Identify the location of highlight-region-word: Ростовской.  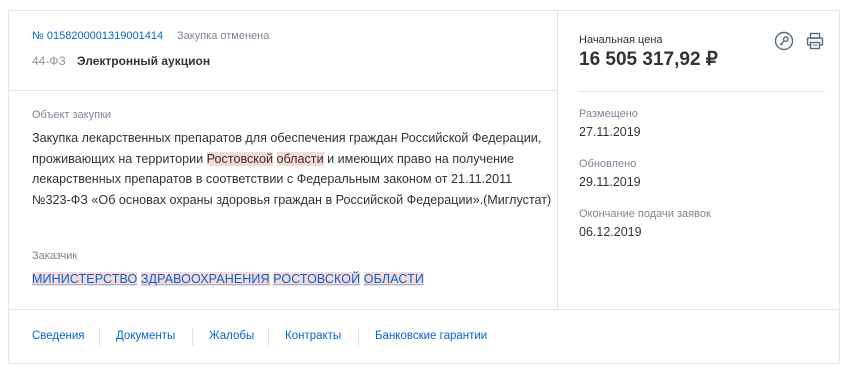
(239, 158).